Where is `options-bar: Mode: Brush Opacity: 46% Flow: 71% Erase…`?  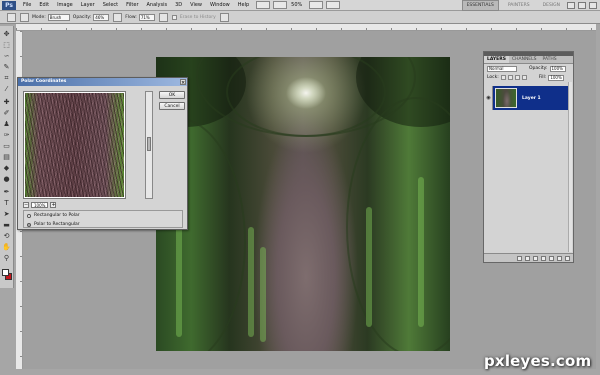 options-bar: Mode: Brush Opacity: 46% Flow: 71% Erase… is located at coordinates (300, 17).